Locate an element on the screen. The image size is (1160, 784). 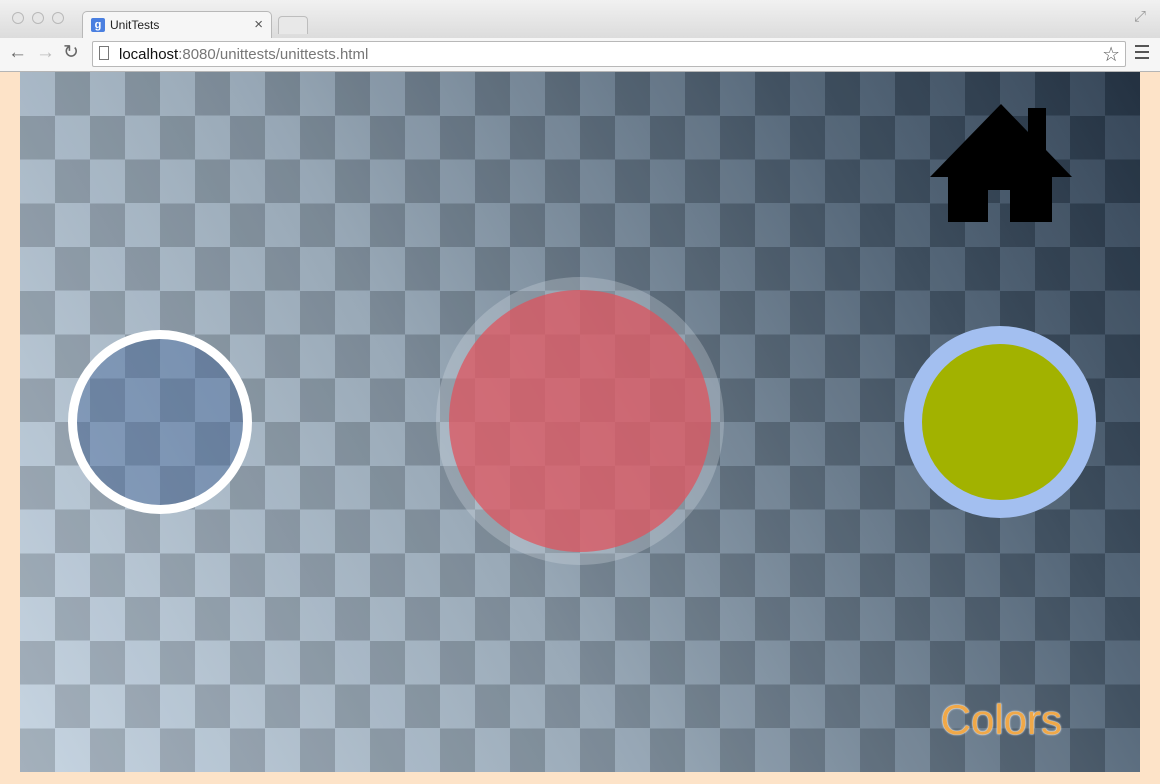
window-titlebar: g UnitTests × ⤢ is located at coordinates (580, 19).